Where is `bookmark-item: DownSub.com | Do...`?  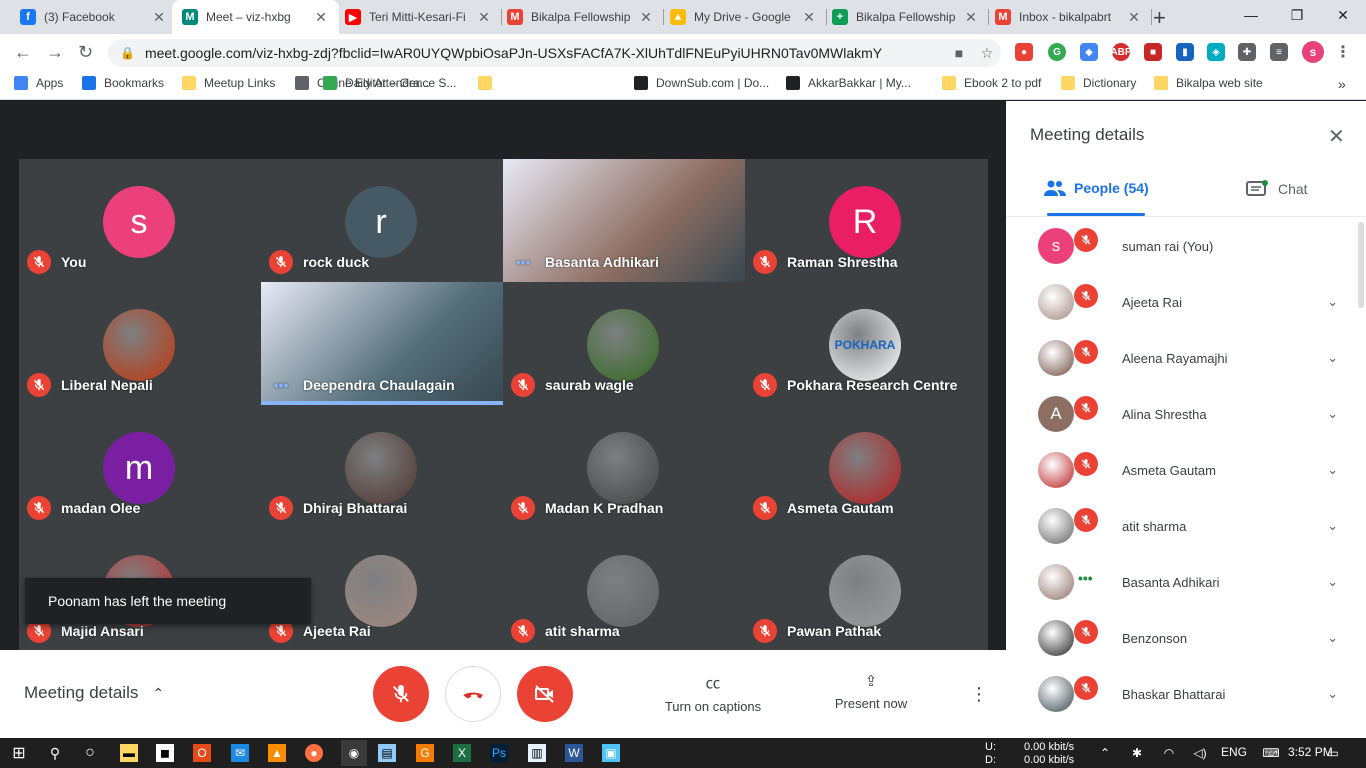
bookmark-item: DownSub.com | Do... is located at coordinates (701, 83).